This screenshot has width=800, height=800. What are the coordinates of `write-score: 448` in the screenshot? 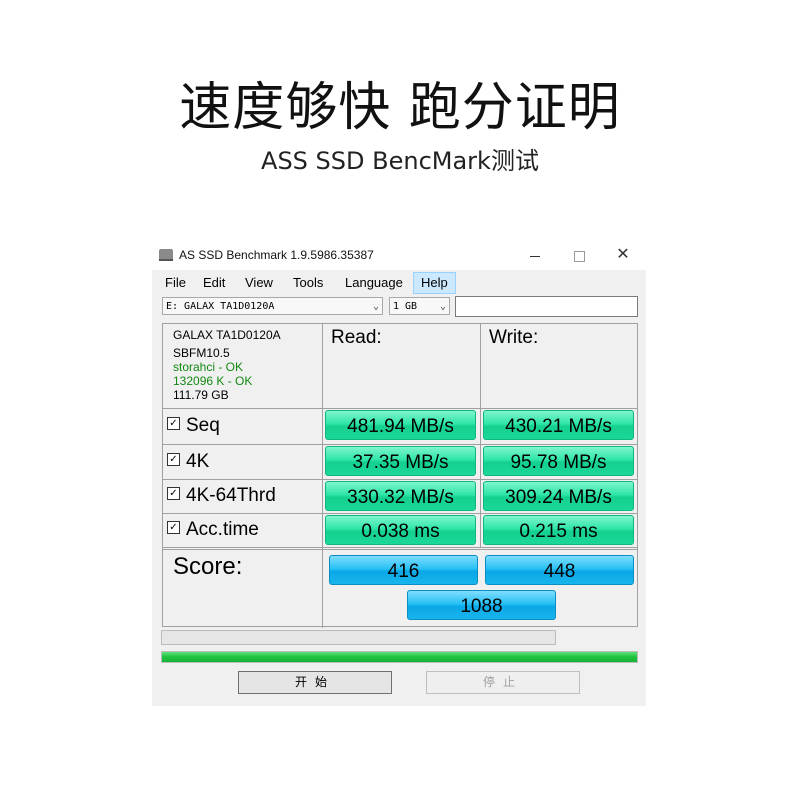 It's located at (559, 570).